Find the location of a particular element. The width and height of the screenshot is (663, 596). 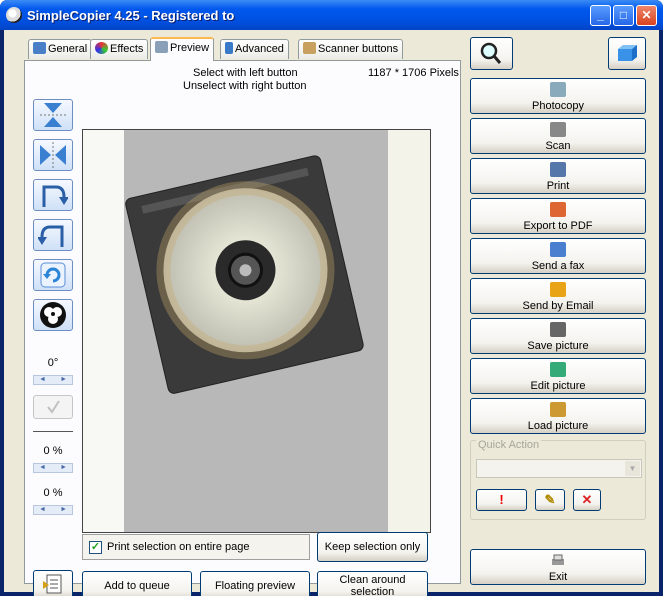

flip-vertical-button is located at coordinates (53, 115).